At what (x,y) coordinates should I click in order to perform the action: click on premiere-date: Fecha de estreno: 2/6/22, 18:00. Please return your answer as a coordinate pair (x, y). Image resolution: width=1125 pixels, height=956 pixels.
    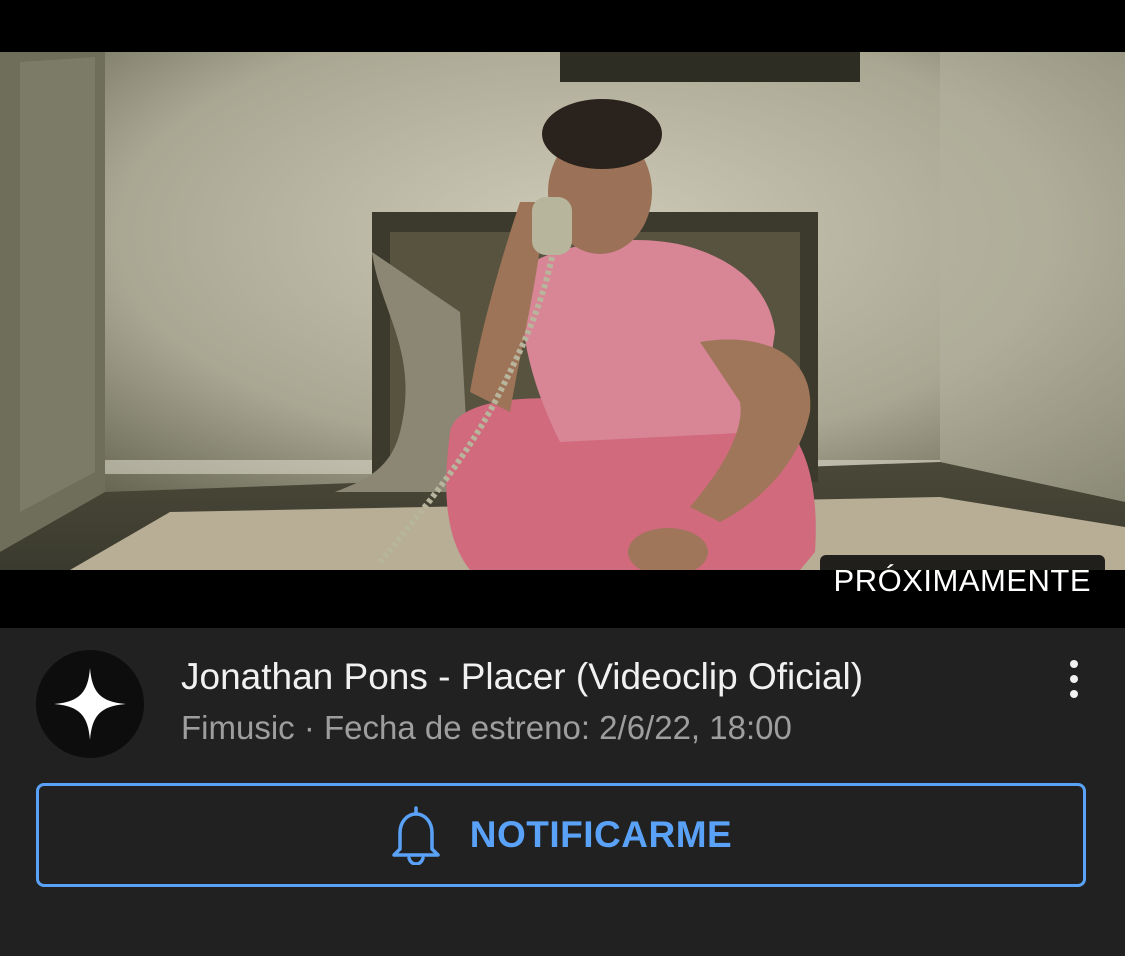
    Looking at the image, I should click on (558, 727).